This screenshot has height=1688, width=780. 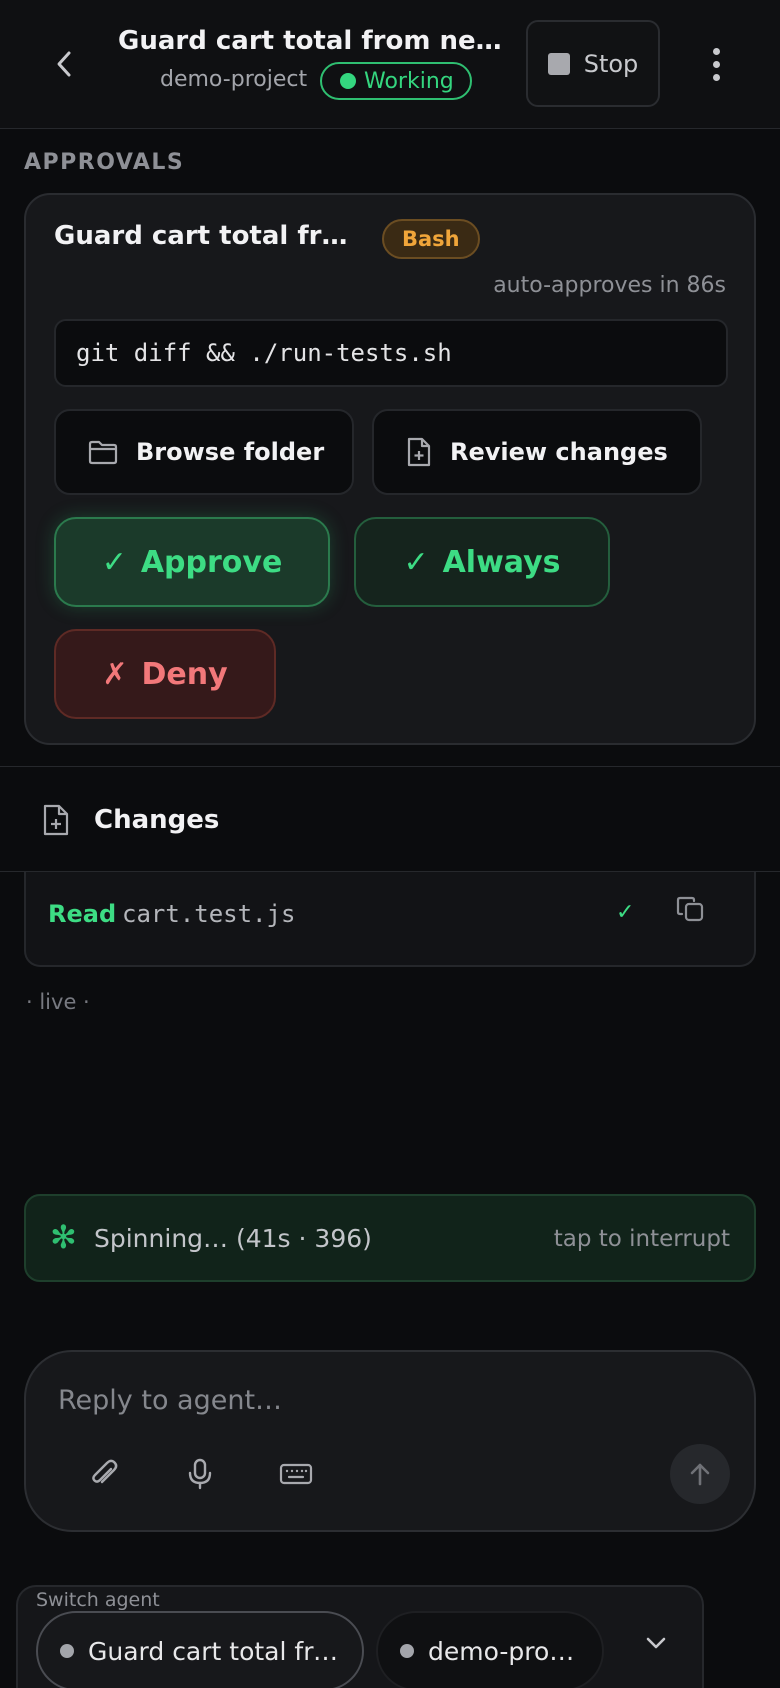 I want to click on command-preview: git diff && ./run-tests.sh, so click(x=391, y=353).